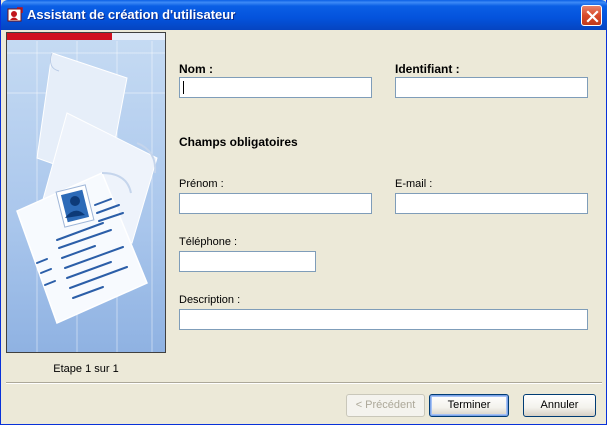 This screenshot has width=607, height=425. Describe the element at coordinates (491, 87) in the screenshot. I see `identifiant-field` at that location.